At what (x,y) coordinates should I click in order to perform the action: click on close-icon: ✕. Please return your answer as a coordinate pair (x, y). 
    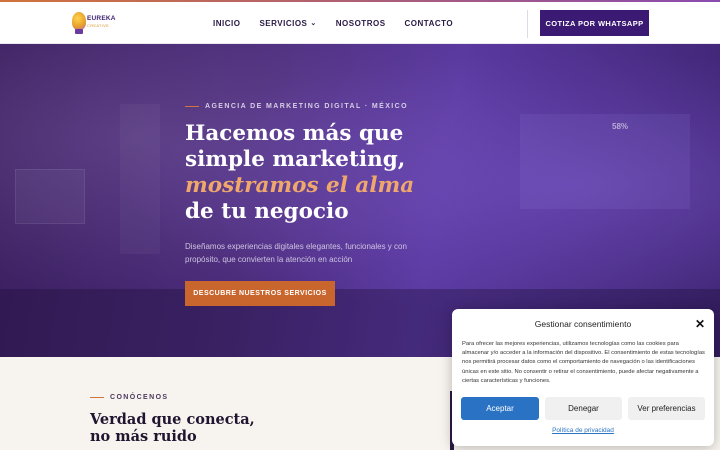
    Looking at the image, I should click on (700, 324).